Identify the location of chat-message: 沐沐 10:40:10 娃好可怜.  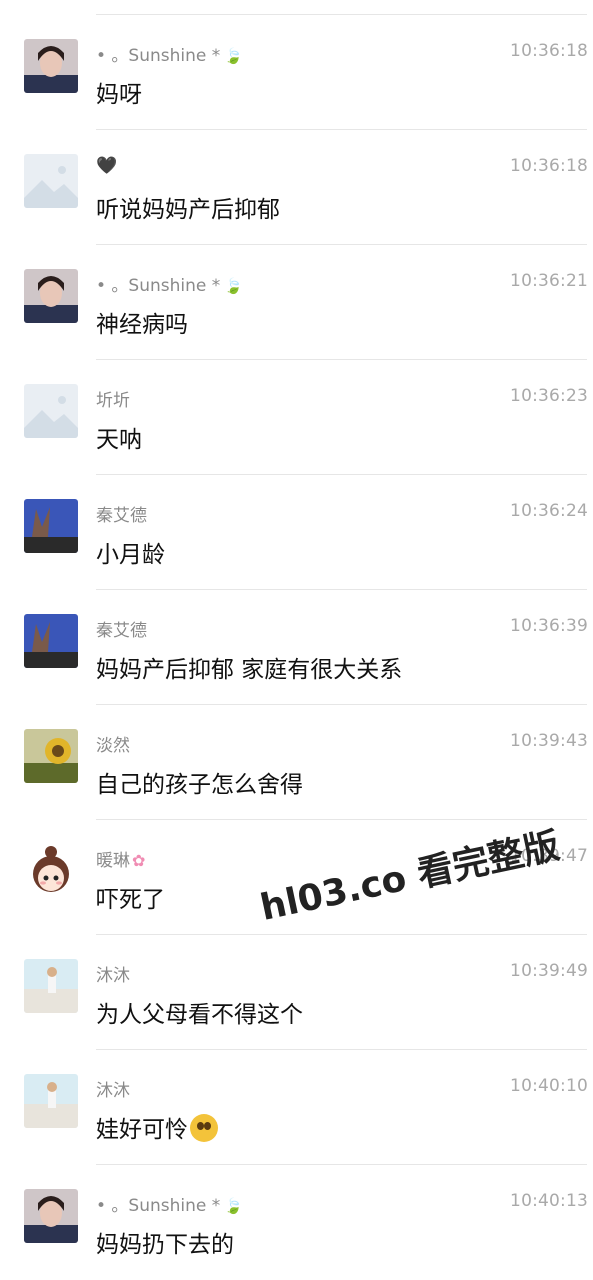
(296, 1107).